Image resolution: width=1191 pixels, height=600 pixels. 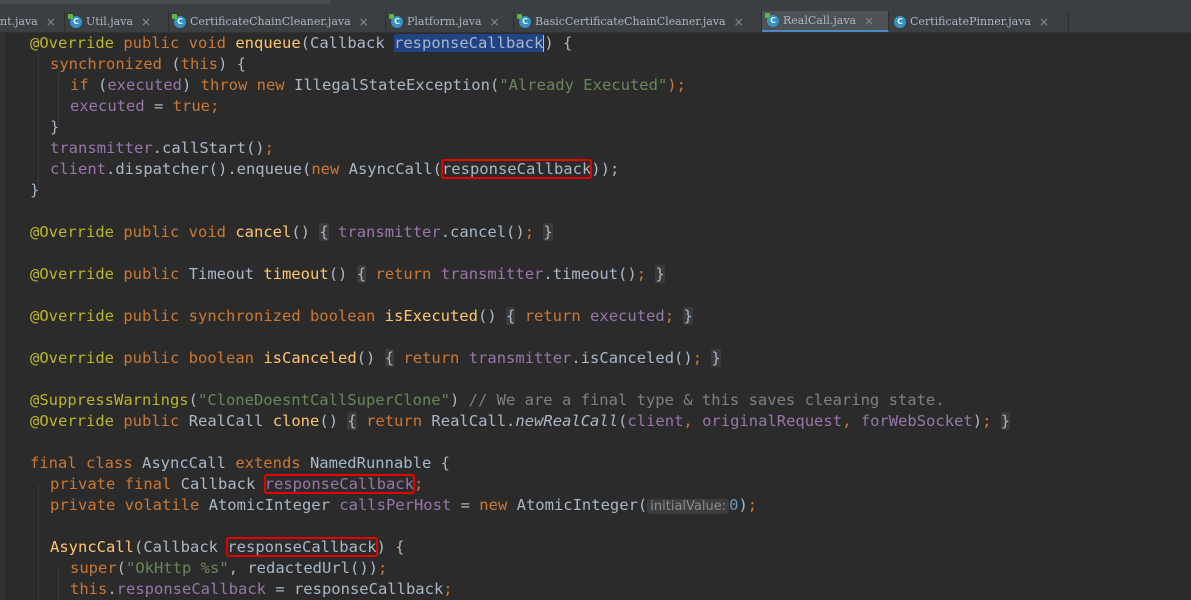 I want to click on keyword: public boolean, so click(x=188, y=358).